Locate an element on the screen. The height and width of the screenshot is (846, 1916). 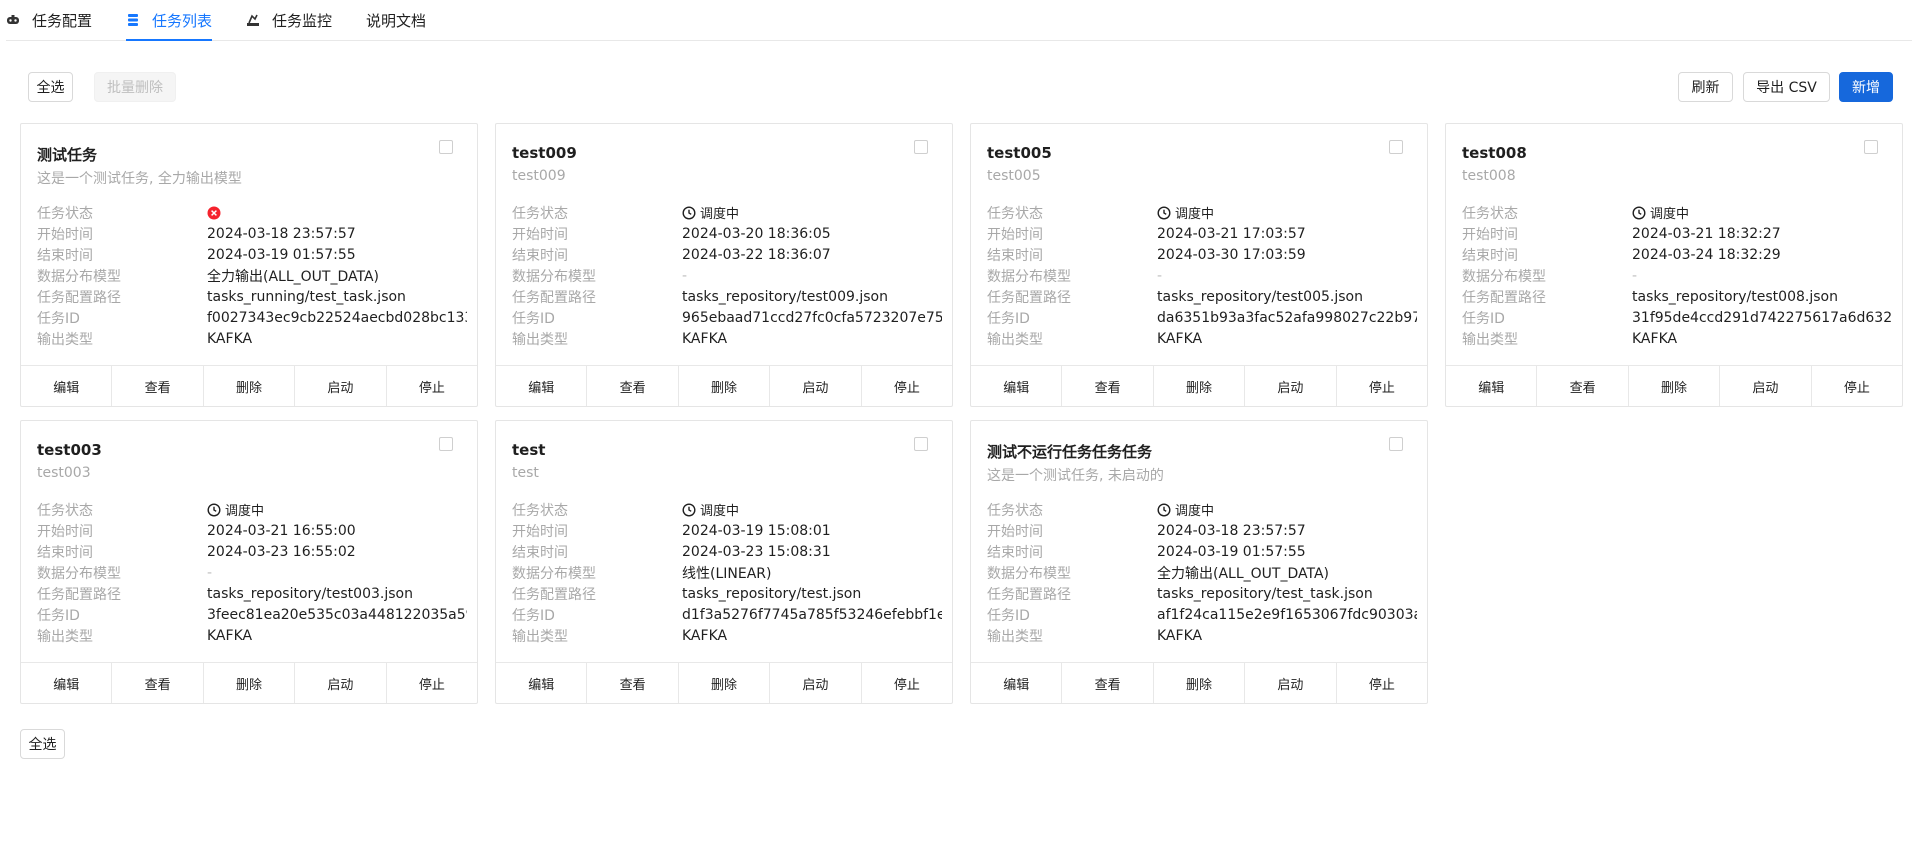
field-value: tasks_repository/test003.json is located at coordinates (310, 593).